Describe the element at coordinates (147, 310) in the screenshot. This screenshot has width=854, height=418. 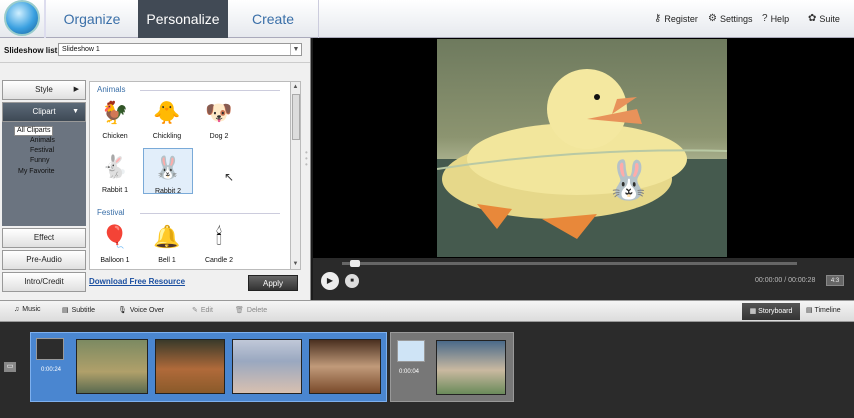
I see `voice-over-label: Voice Over` at that location.